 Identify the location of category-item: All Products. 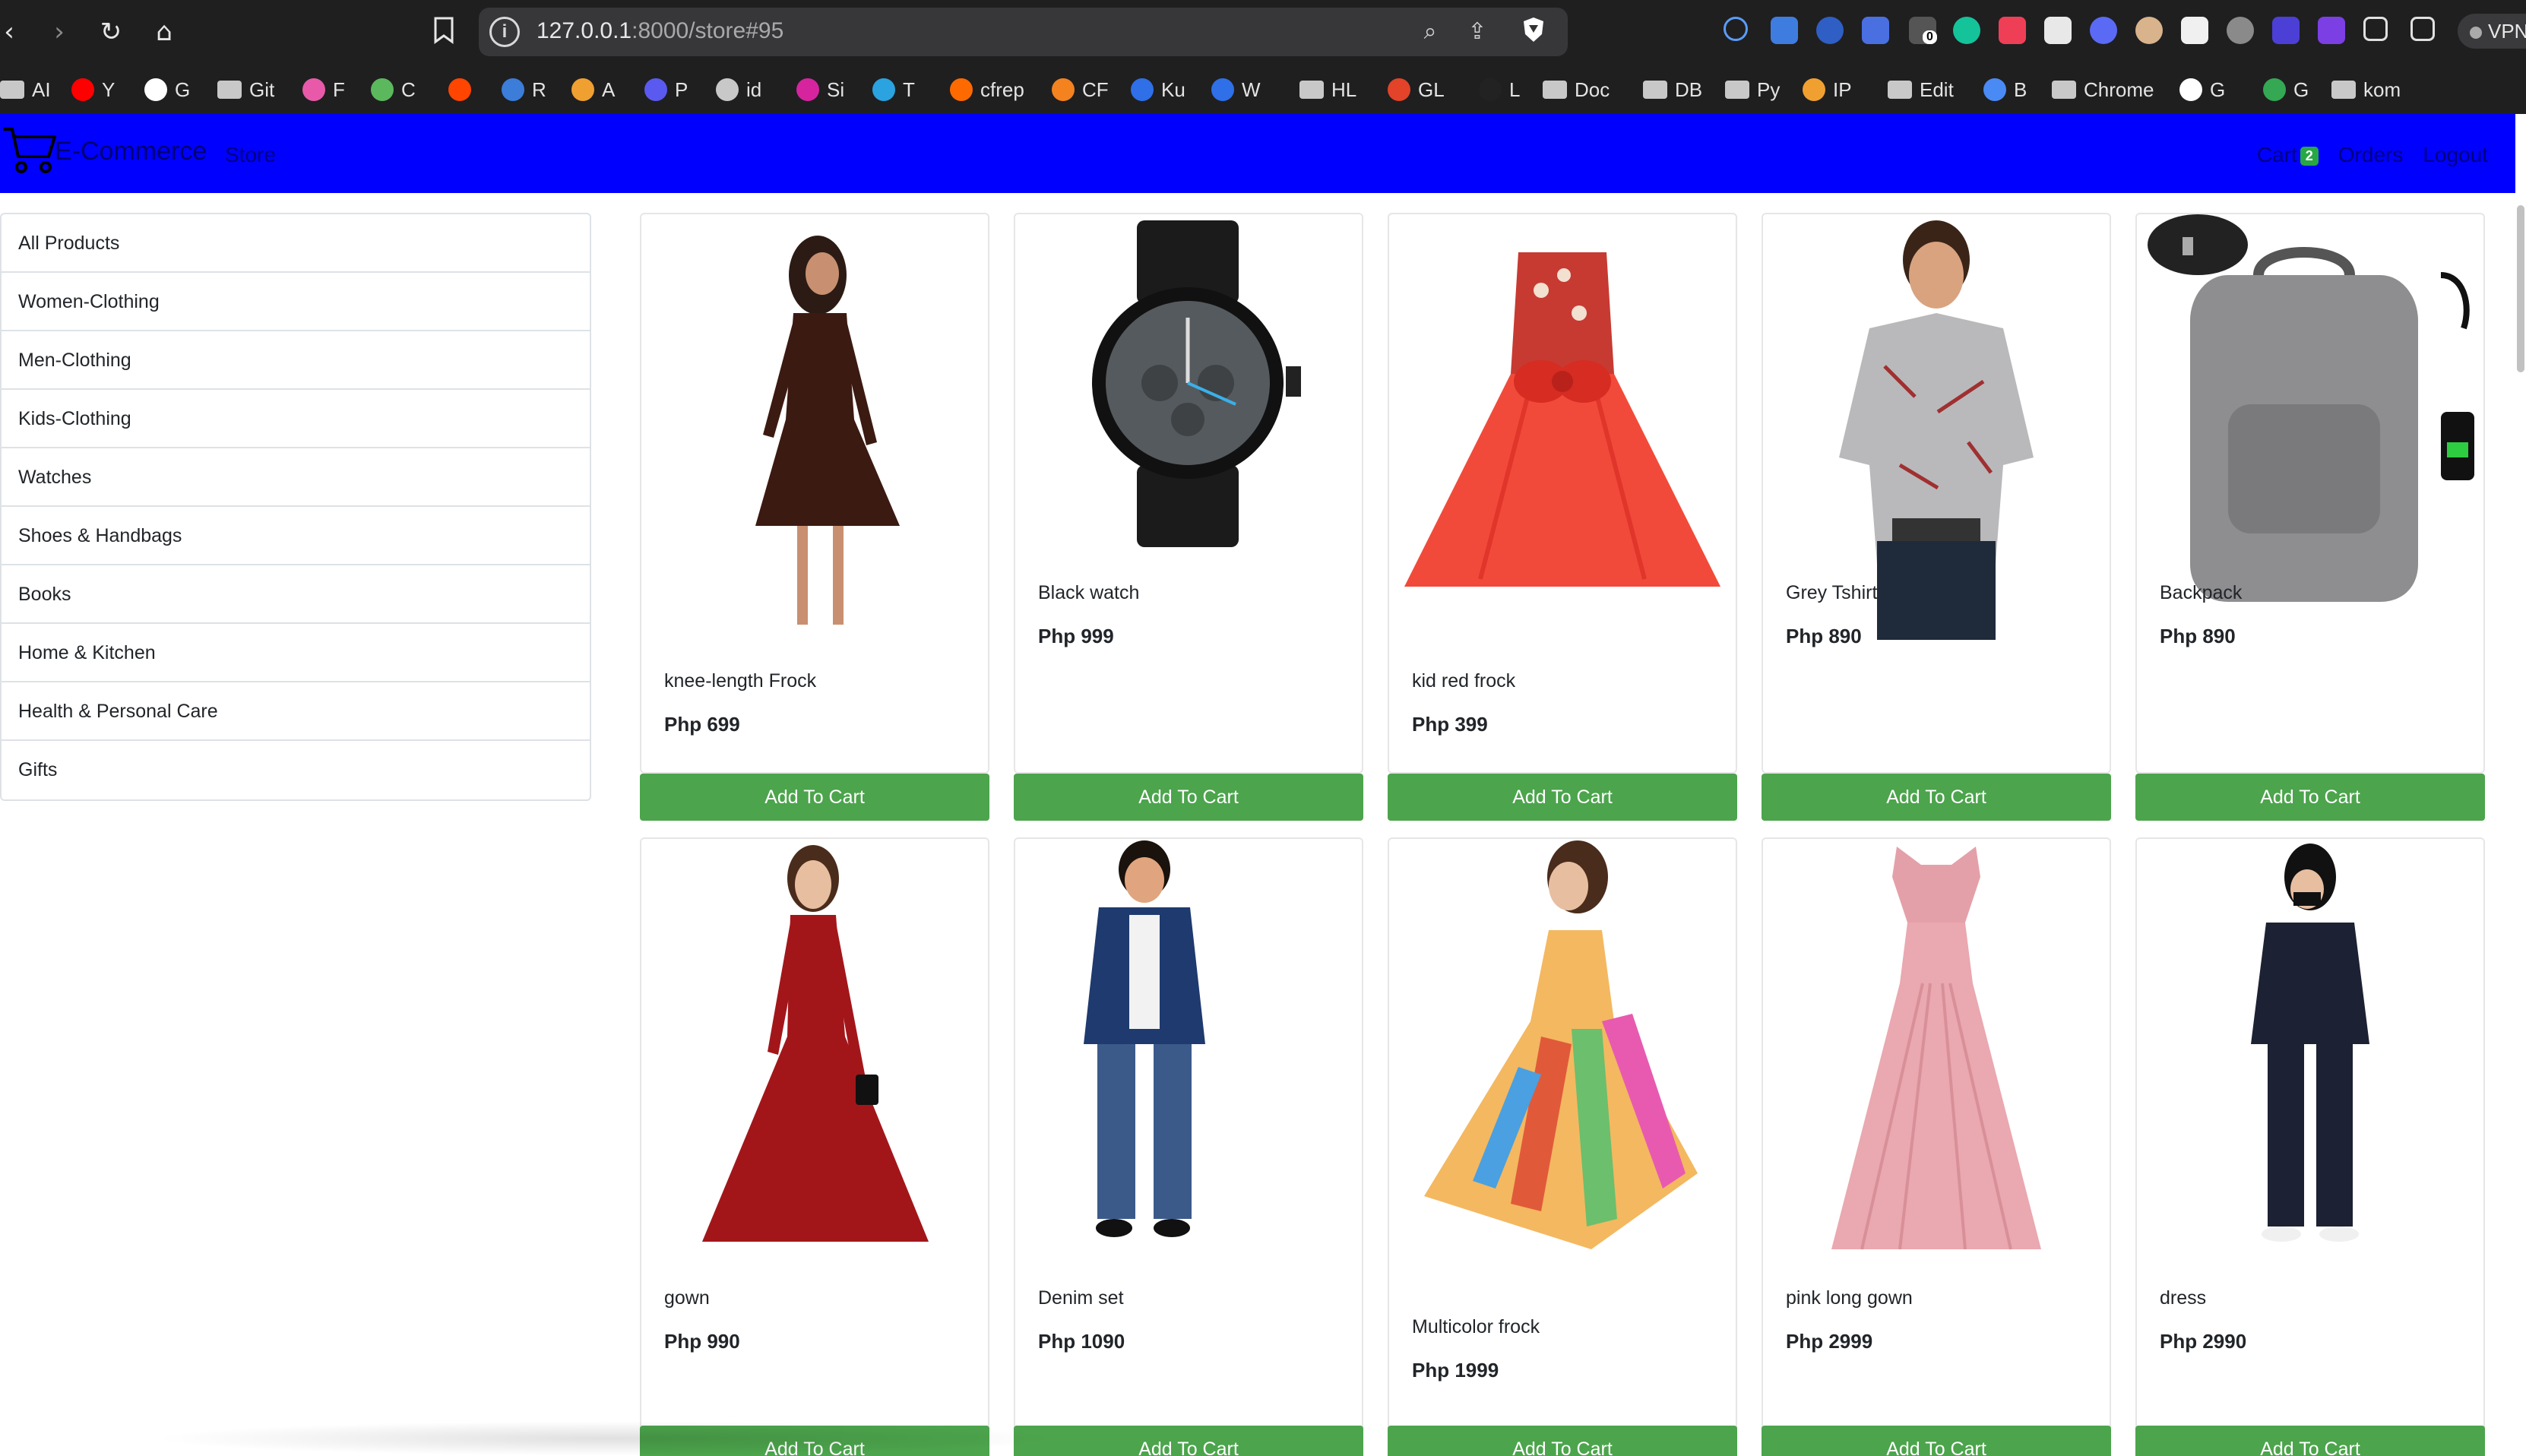
(296, 243).